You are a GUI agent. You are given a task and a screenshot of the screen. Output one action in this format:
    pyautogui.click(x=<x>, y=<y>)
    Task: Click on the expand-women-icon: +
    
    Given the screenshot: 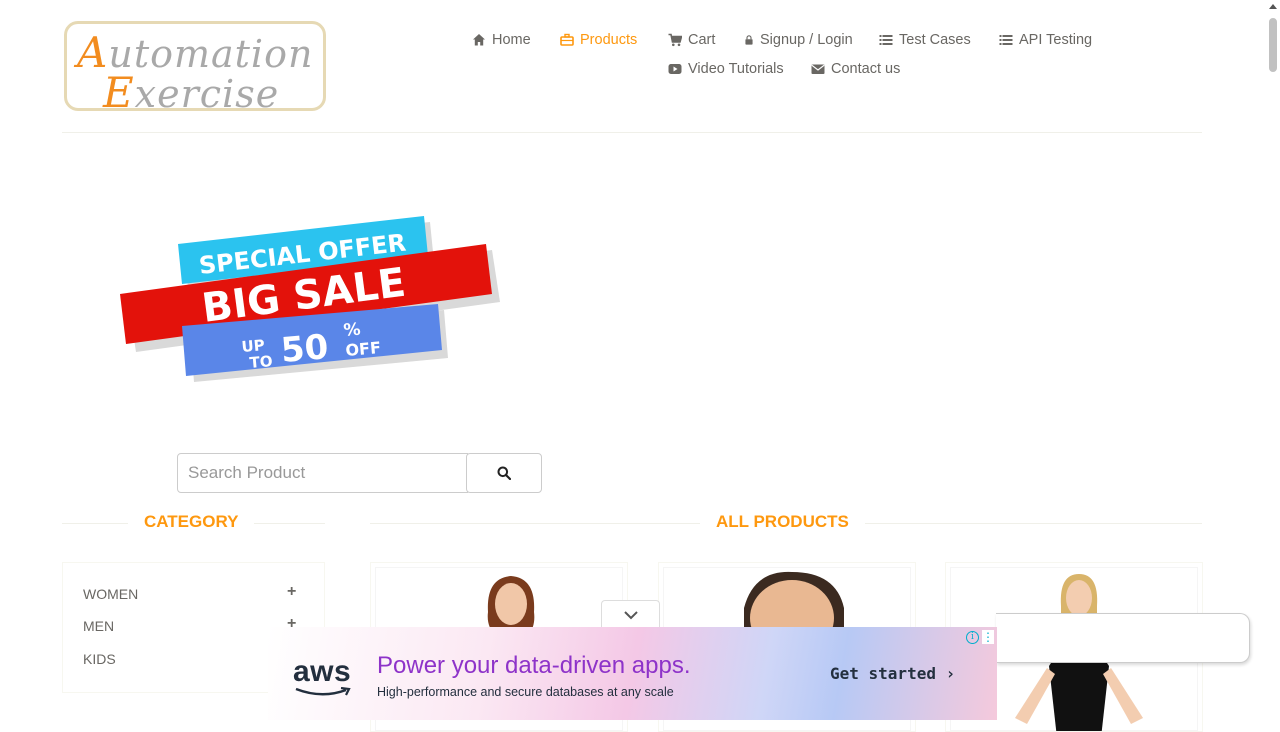 What is the action you would take?
    pyautogui.click(x=291, y=592)
    